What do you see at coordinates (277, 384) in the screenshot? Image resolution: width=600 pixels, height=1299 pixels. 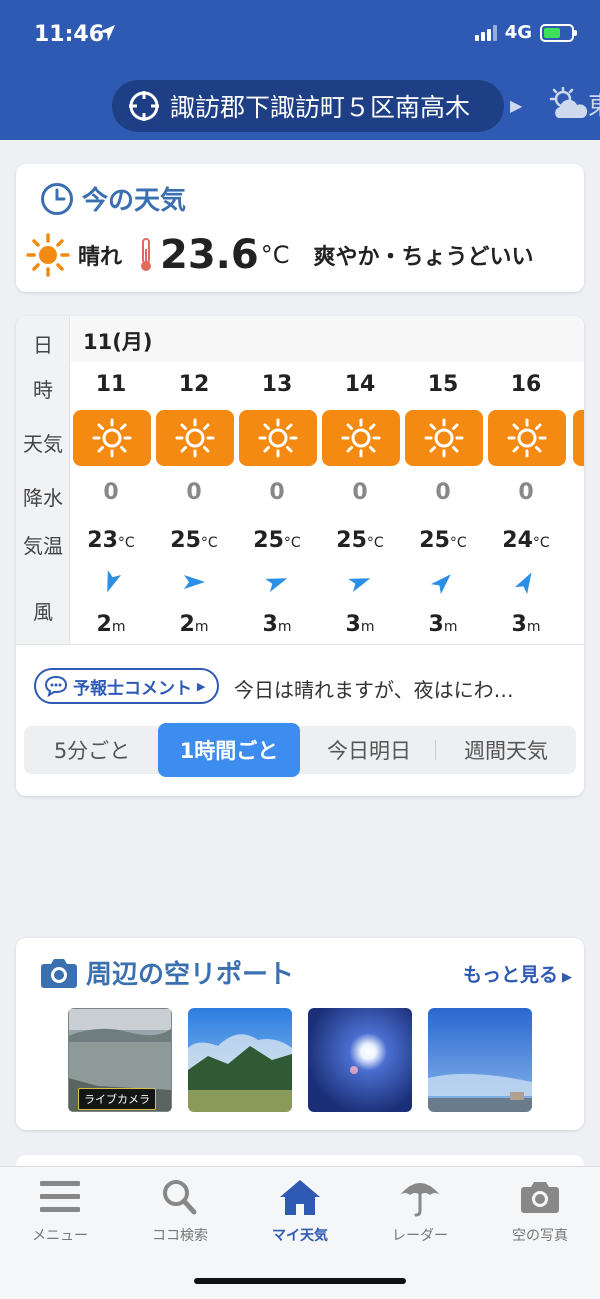 I see `hour-label: 13` at bounding box center [277, 384].